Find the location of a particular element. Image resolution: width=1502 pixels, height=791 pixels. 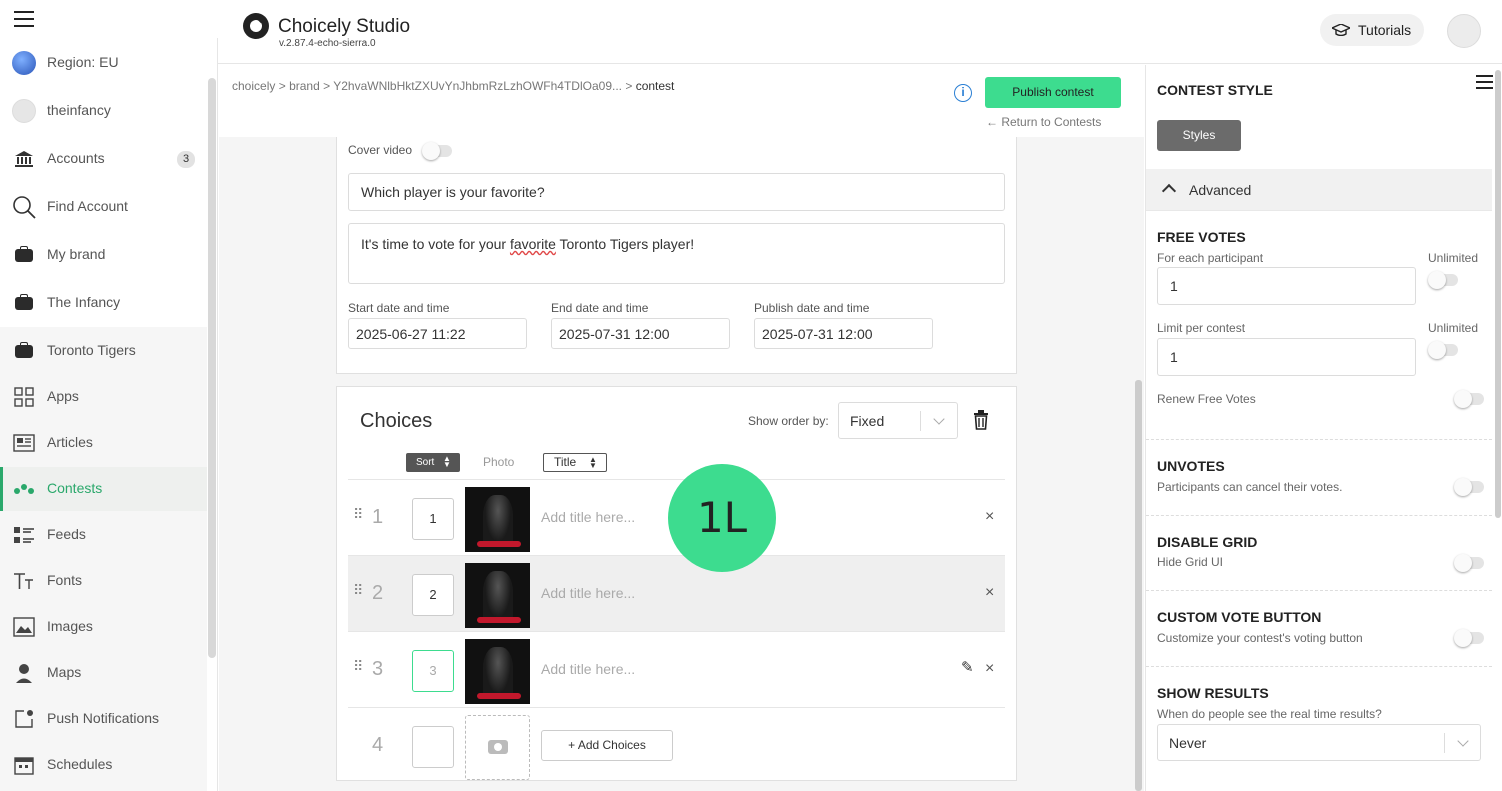

menu-icon is located at coordinates (24, 19).